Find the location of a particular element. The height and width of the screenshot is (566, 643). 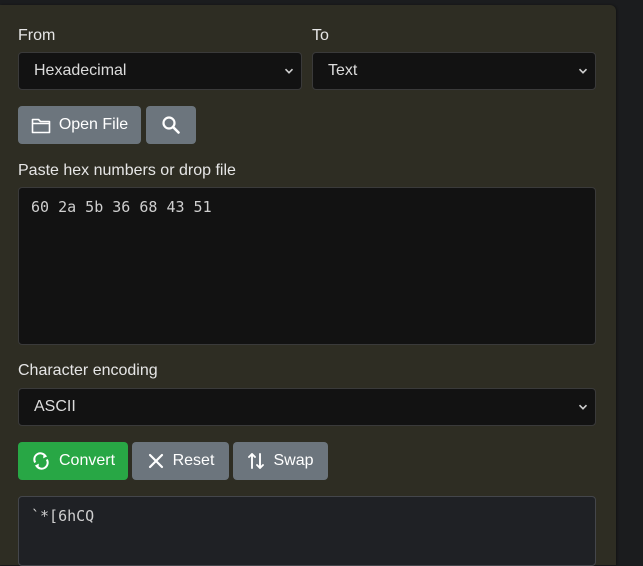

refresh-icon is located at coordinates (41, 461).